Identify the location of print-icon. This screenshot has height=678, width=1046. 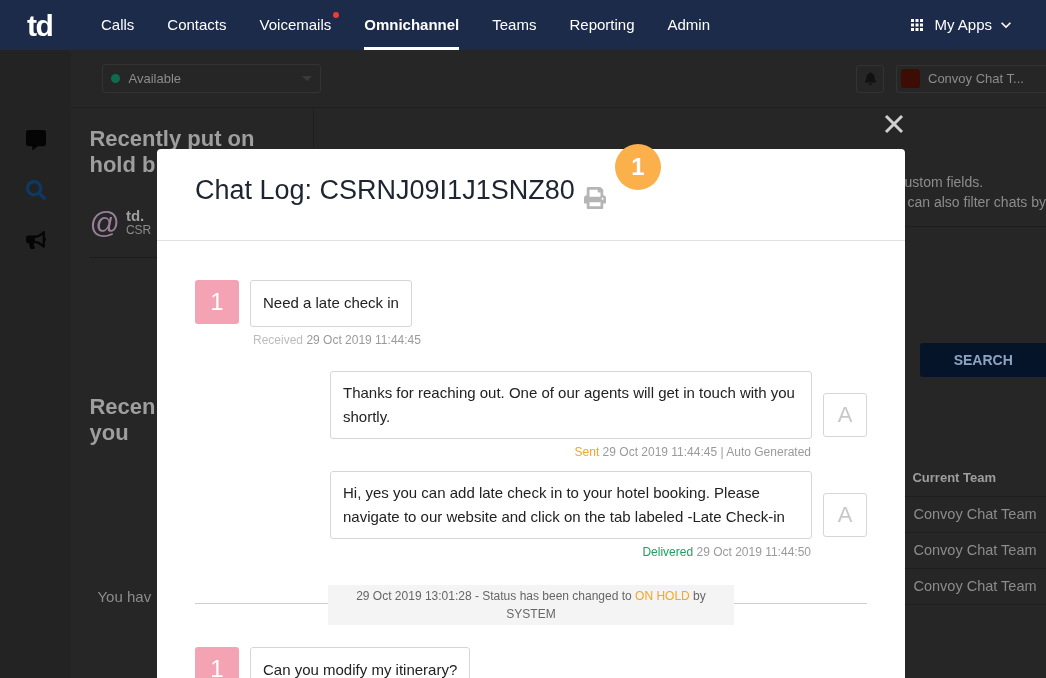
(594, 197).